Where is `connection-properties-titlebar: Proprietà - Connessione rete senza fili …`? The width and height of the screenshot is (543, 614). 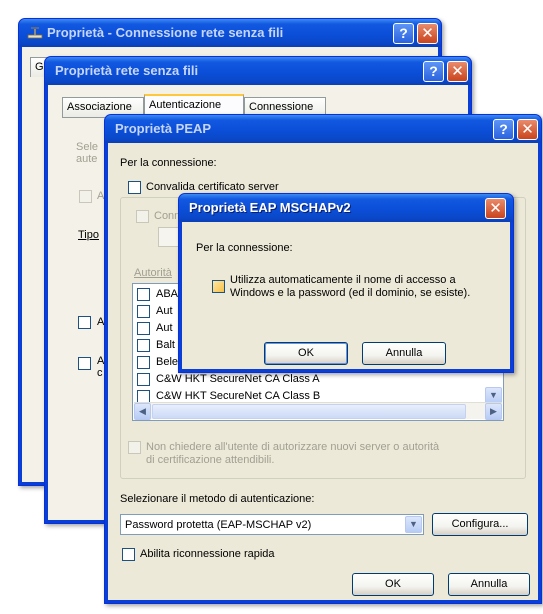
connection-properties-titlebar: Proprietà - Connessione rete senza fili … is located at coordinates (230, 33).